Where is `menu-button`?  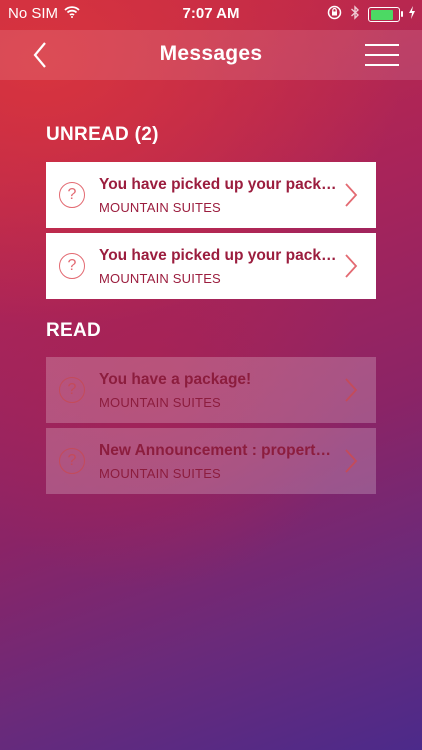
menu-button is located at coordinates (382, 55).